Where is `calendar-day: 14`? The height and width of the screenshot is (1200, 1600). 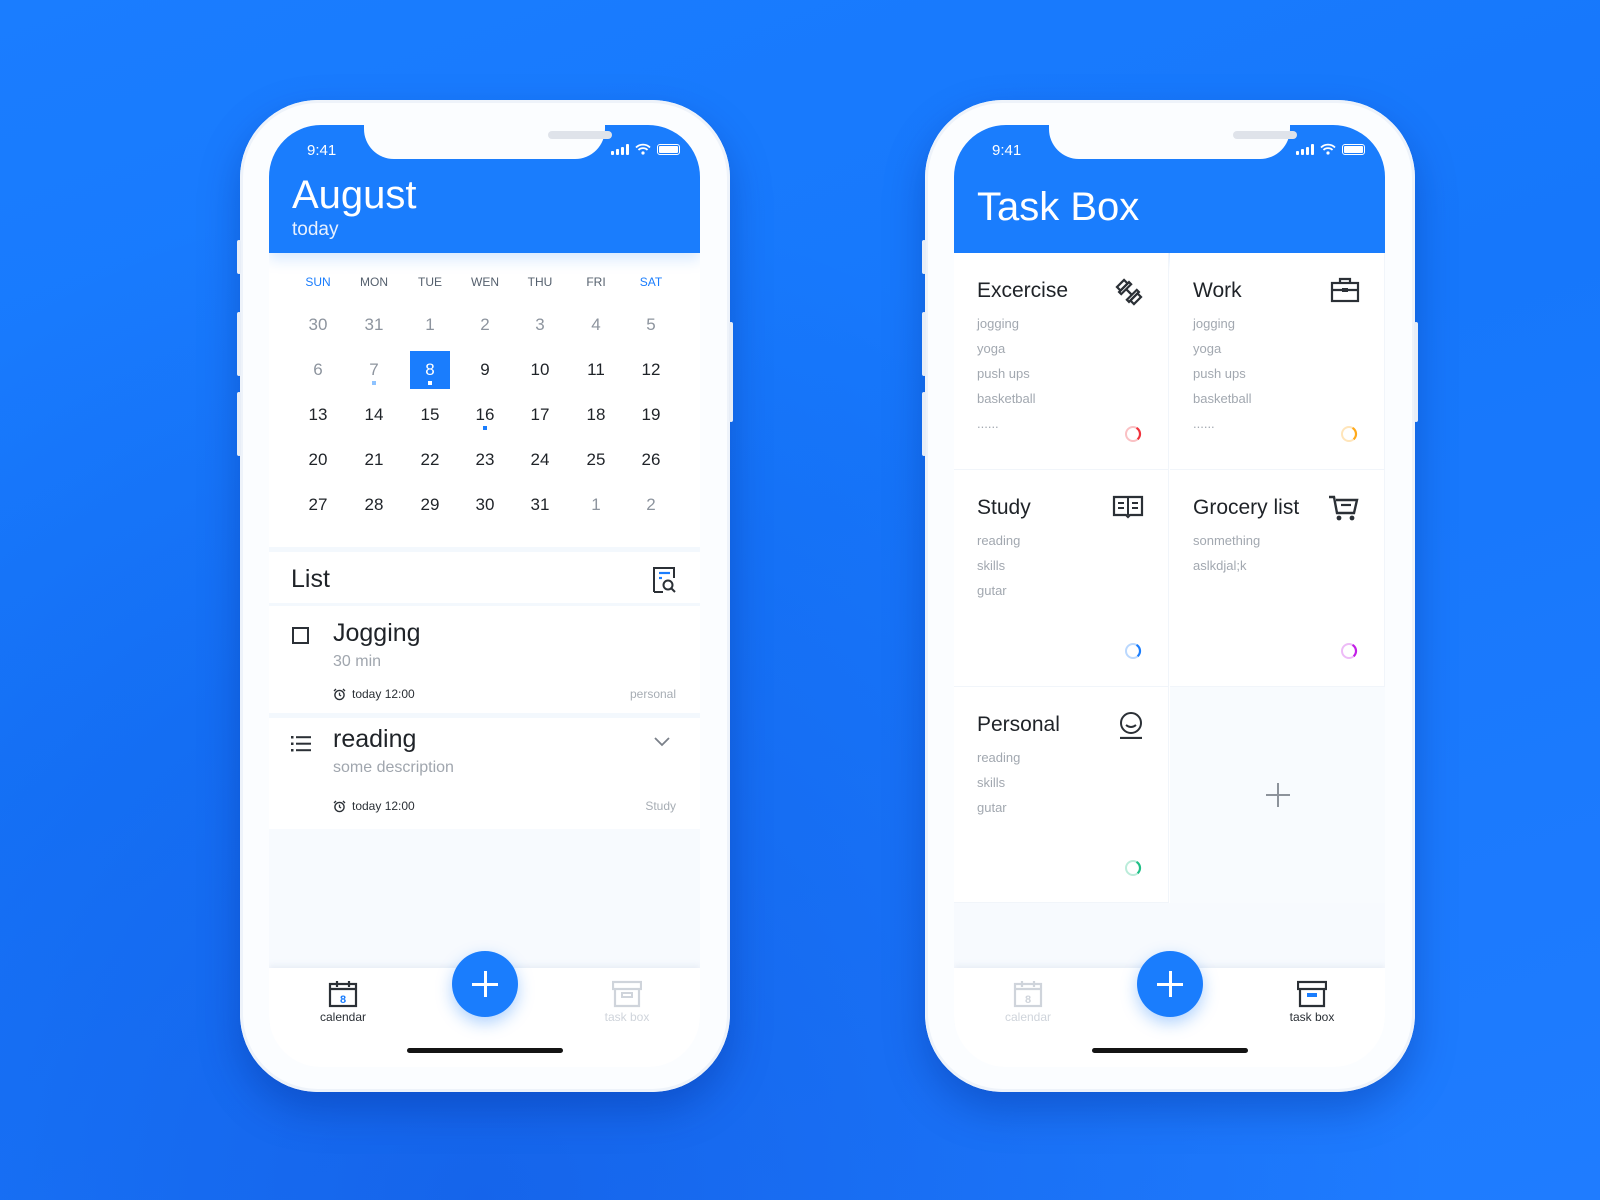
calendar-day: 14 is located at coordinates (374, 415).